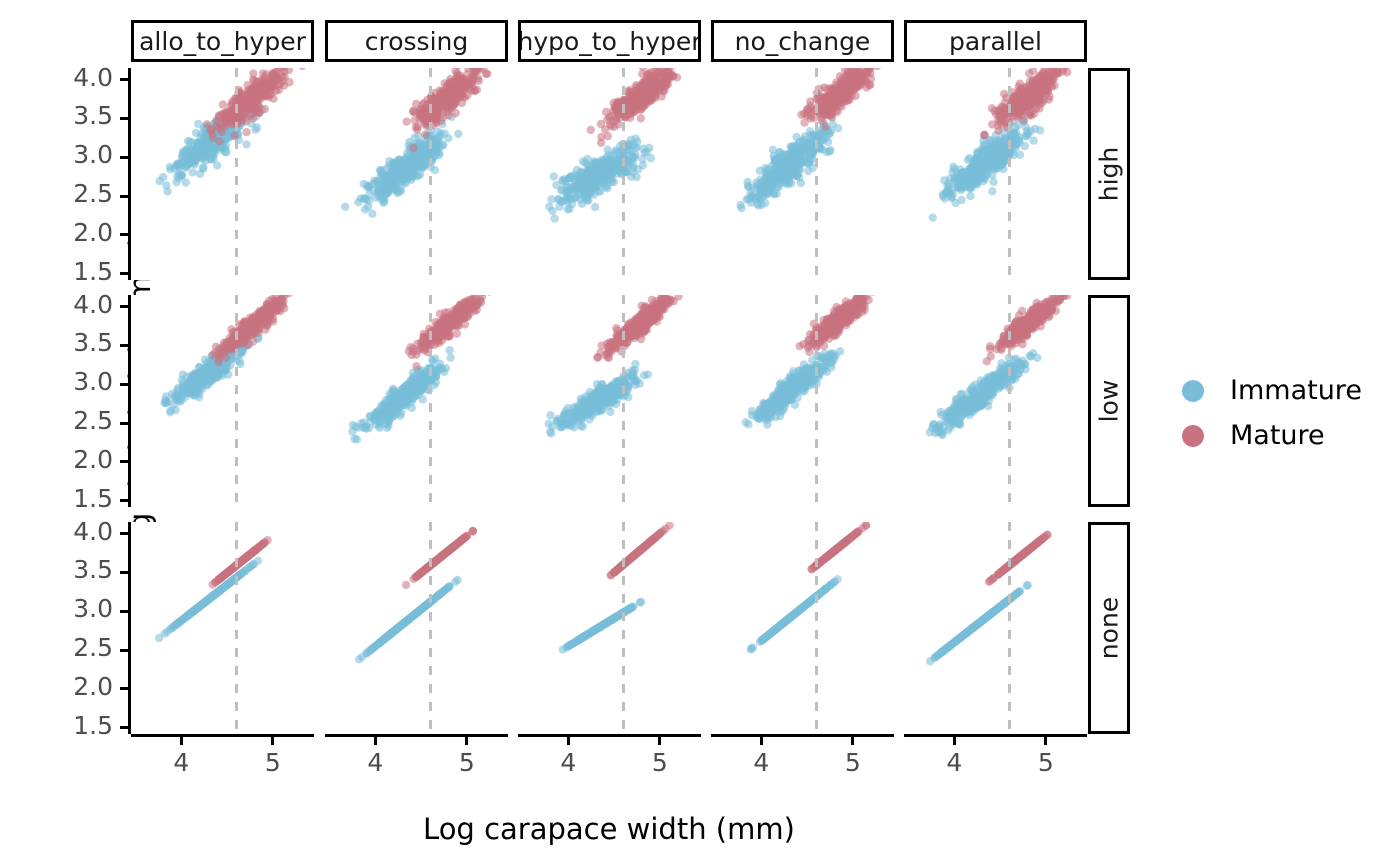  I want to click on row-strip-label: none, so click(1109, 628).